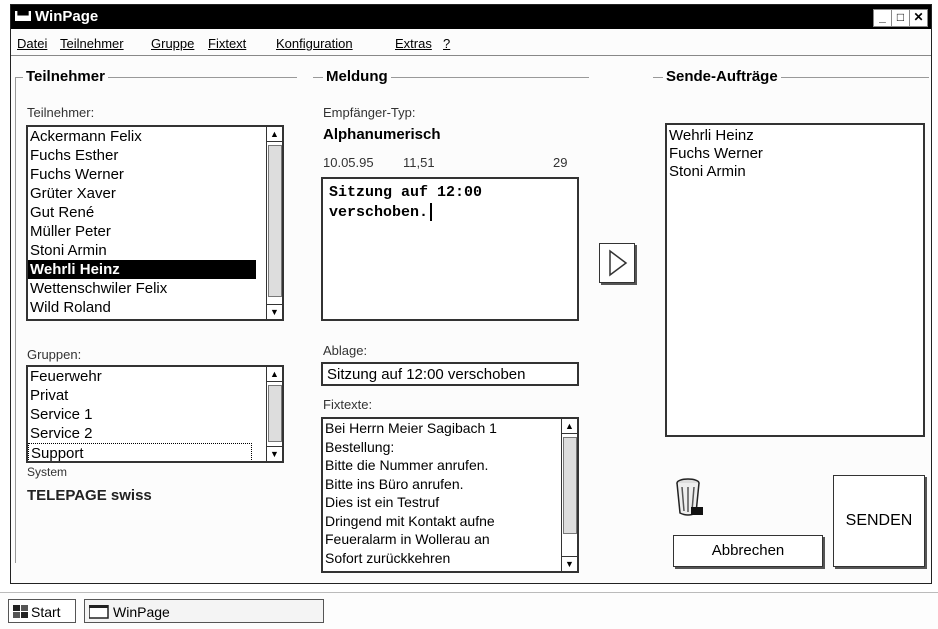 This screenshot has width=938, height=629. What do you see at coordinates (61, 112) in the screenshot?
I see `teilnehmer-list-label: Teilnehmer:` at bounding box center [61, 112].